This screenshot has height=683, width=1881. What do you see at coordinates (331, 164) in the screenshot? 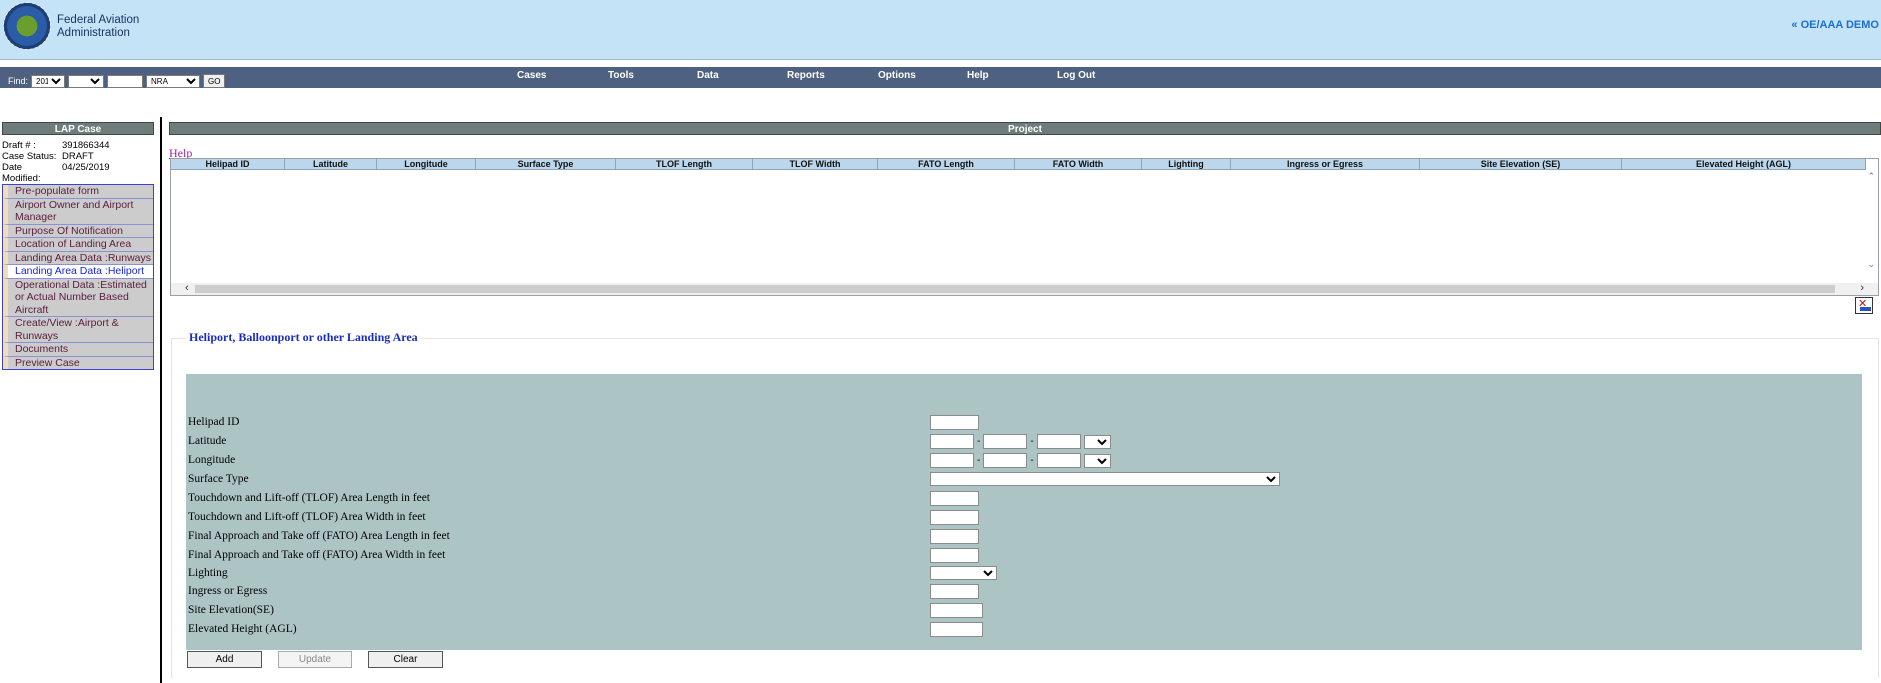
I see `col-latitude: Latitude` at bounding box center [331, 164].